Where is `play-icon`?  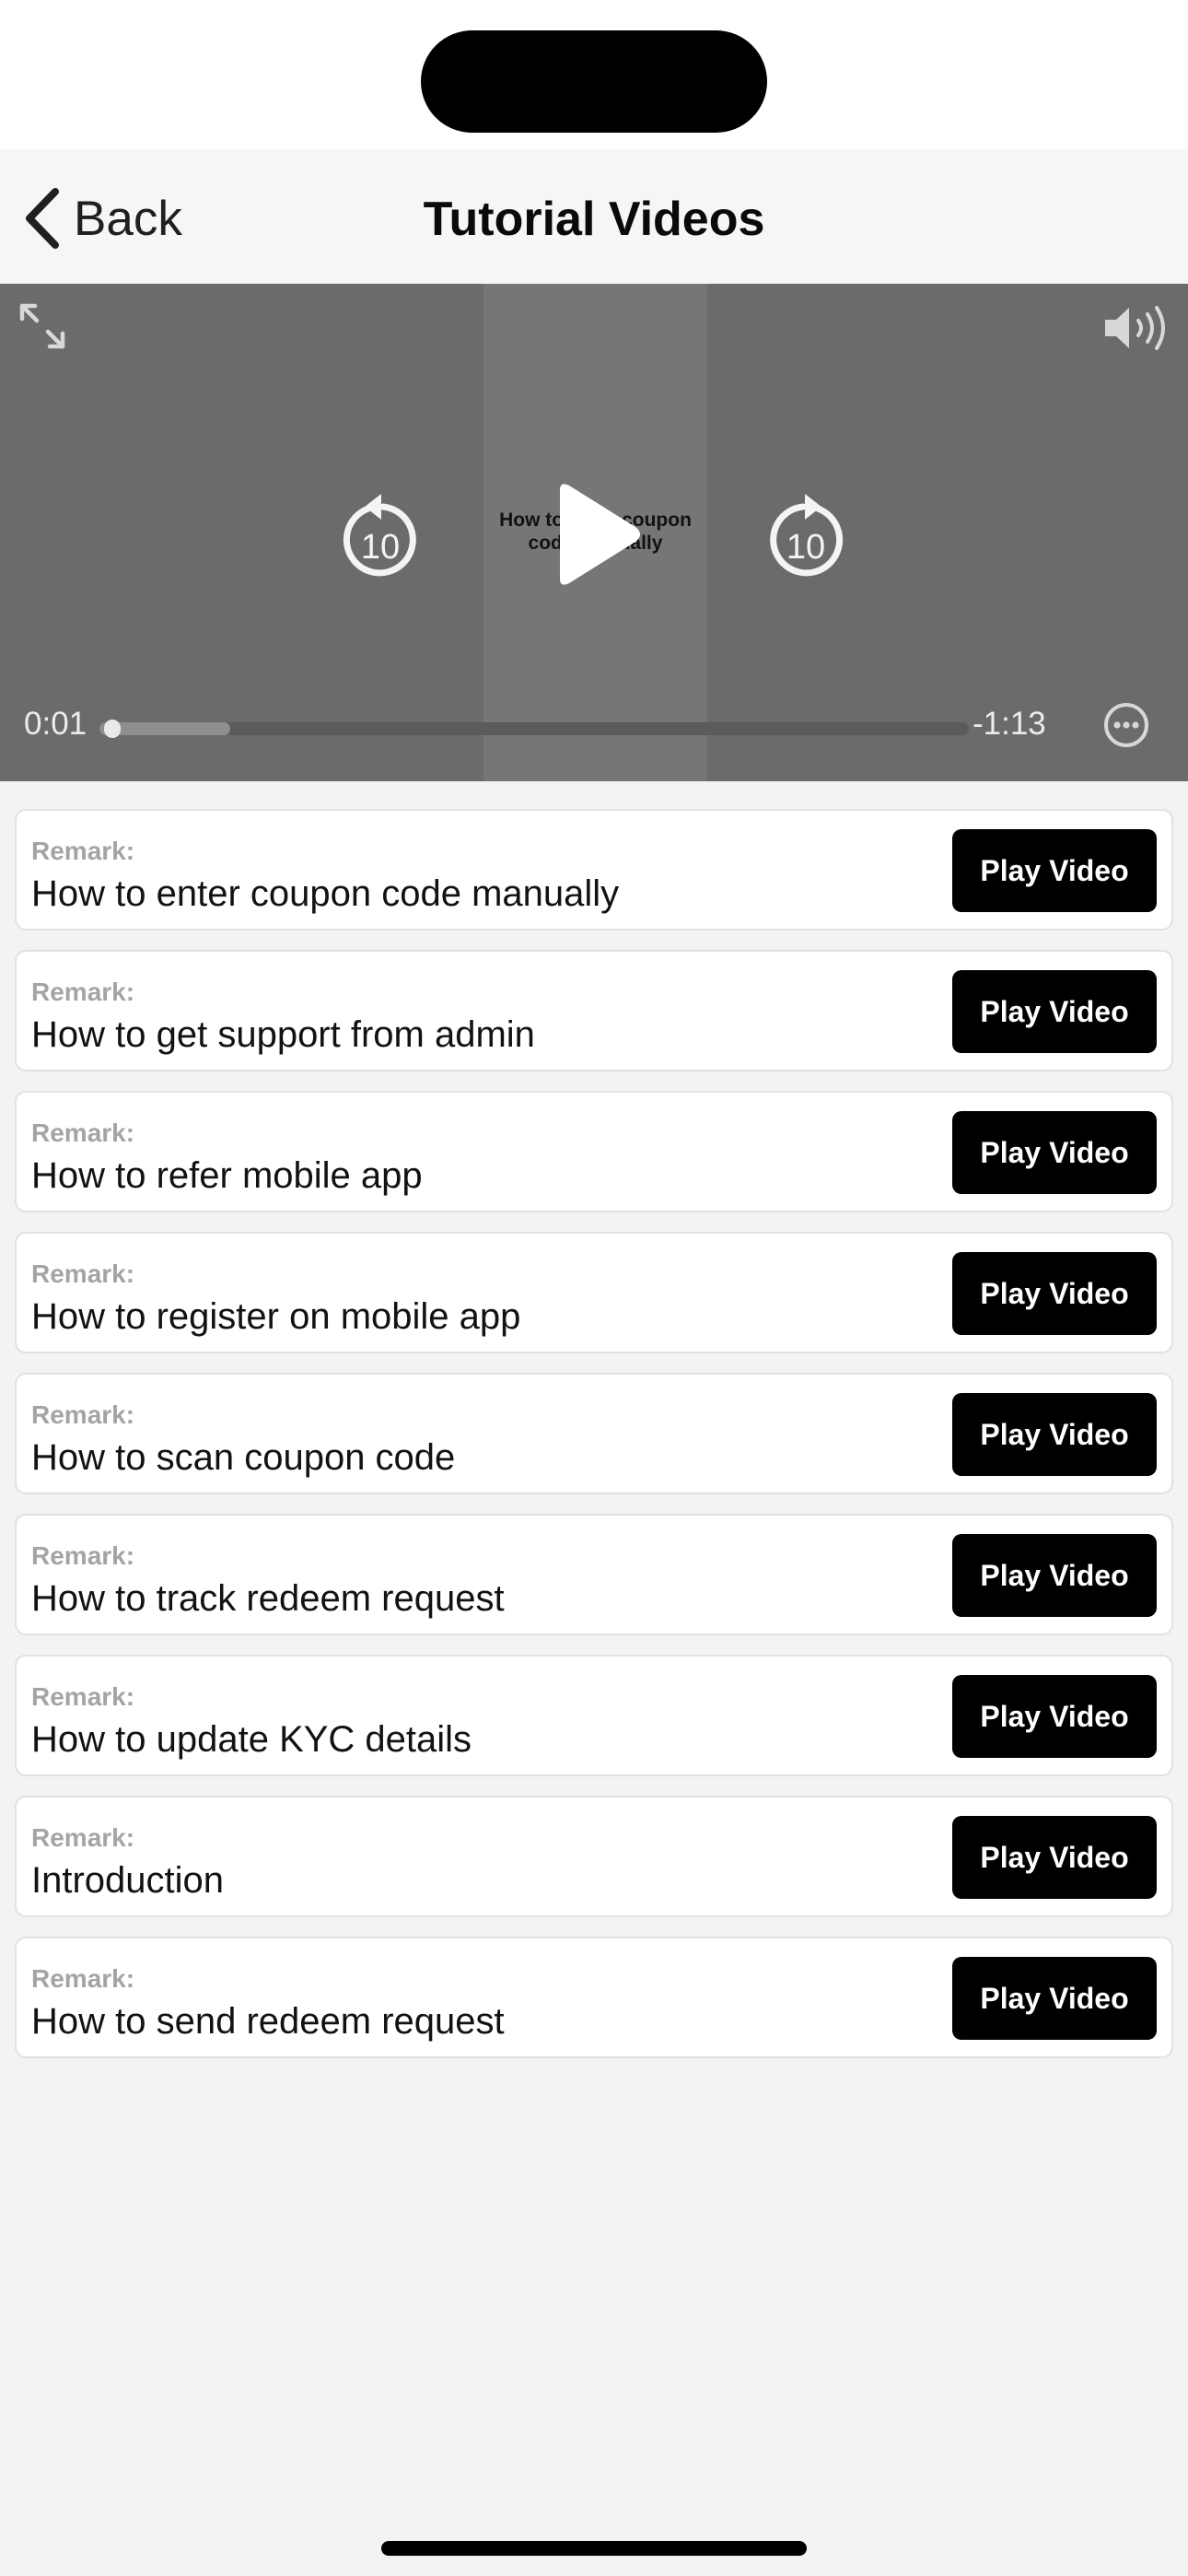 play-icon is located at coordinates (600, 534).